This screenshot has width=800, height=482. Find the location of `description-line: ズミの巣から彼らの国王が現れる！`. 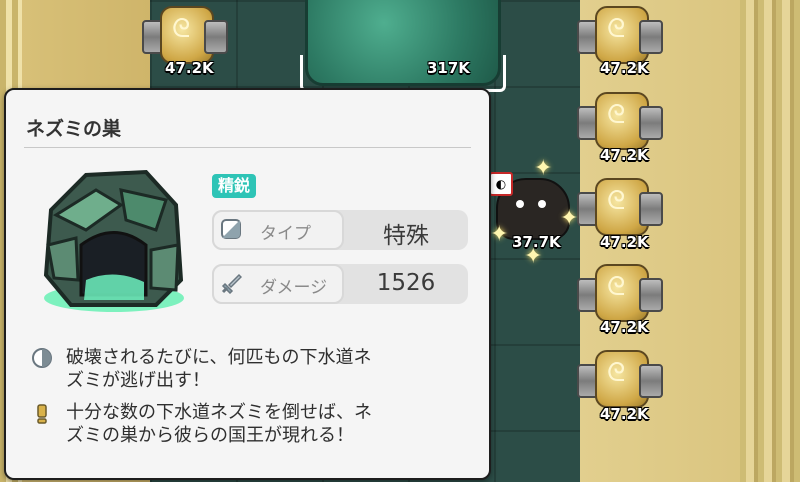

description-line: ズミの巣から彼らの国王が現れる！ is located at coordinates (210, 435).